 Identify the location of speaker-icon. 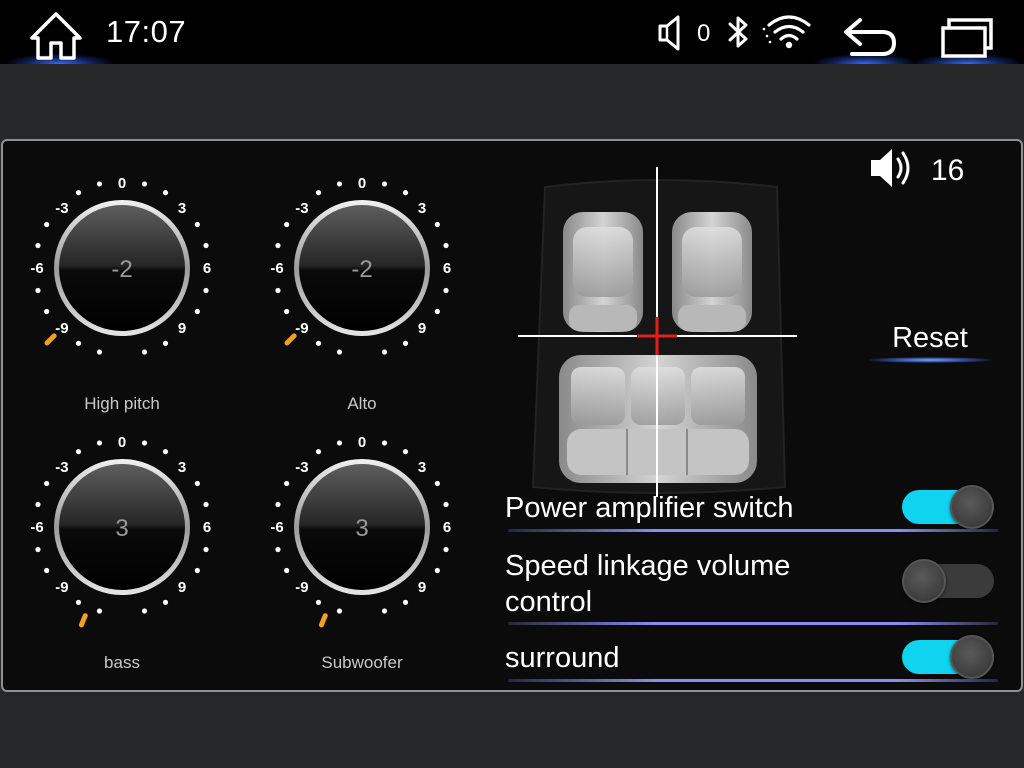
(890, 168).